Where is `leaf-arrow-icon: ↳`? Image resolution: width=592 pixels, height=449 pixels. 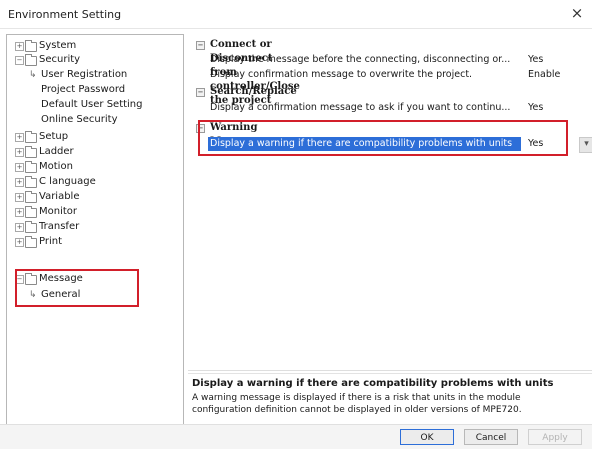 leaf-arrow-icon: ↳ is located at coordinates (33, 75).